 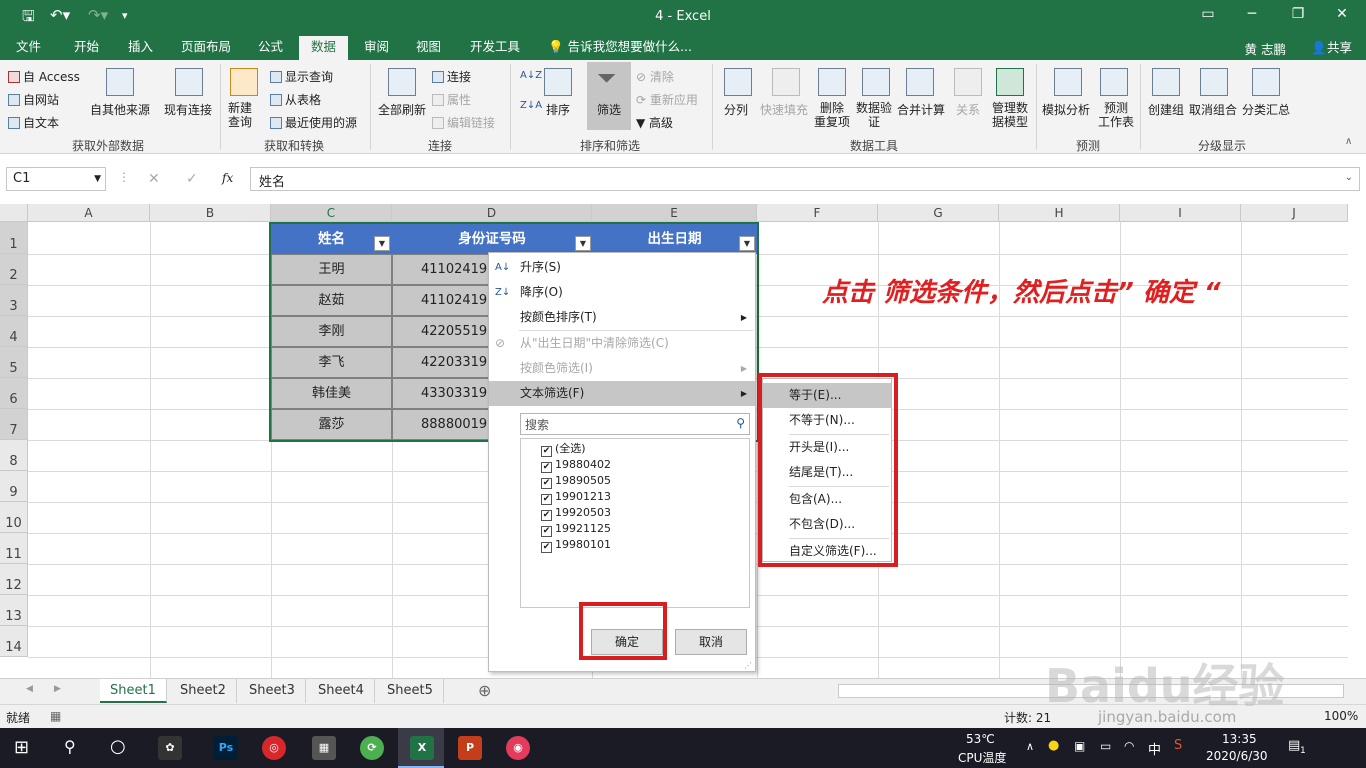 What do you see at coordinates (428, 49) in the screenshot?
I see `tab-view: 视图` at bounding box center [428, 49].